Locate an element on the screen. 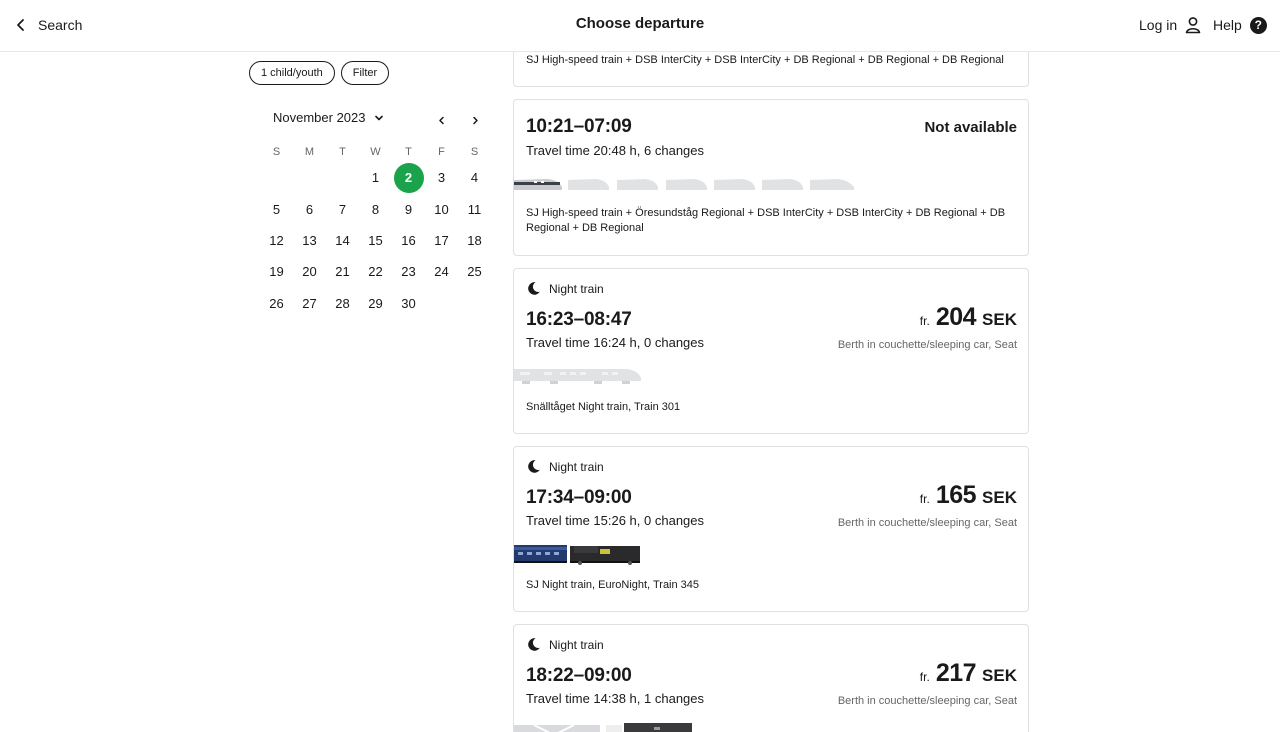 This screenshot has height=732, width=1280. calendar-day-number: 13 is located at coordinates (309, 240).